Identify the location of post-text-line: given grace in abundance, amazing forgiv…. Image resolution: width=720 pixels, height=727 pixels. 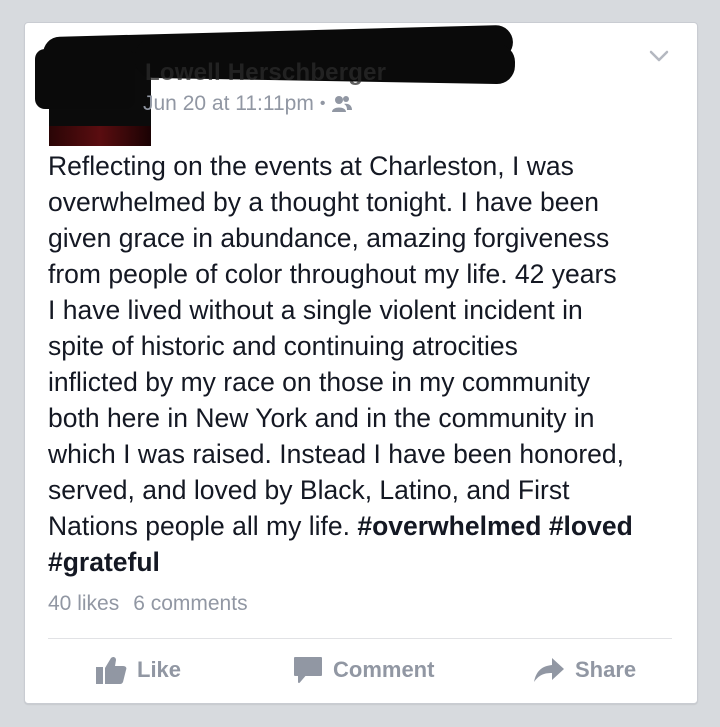
(329, 238).